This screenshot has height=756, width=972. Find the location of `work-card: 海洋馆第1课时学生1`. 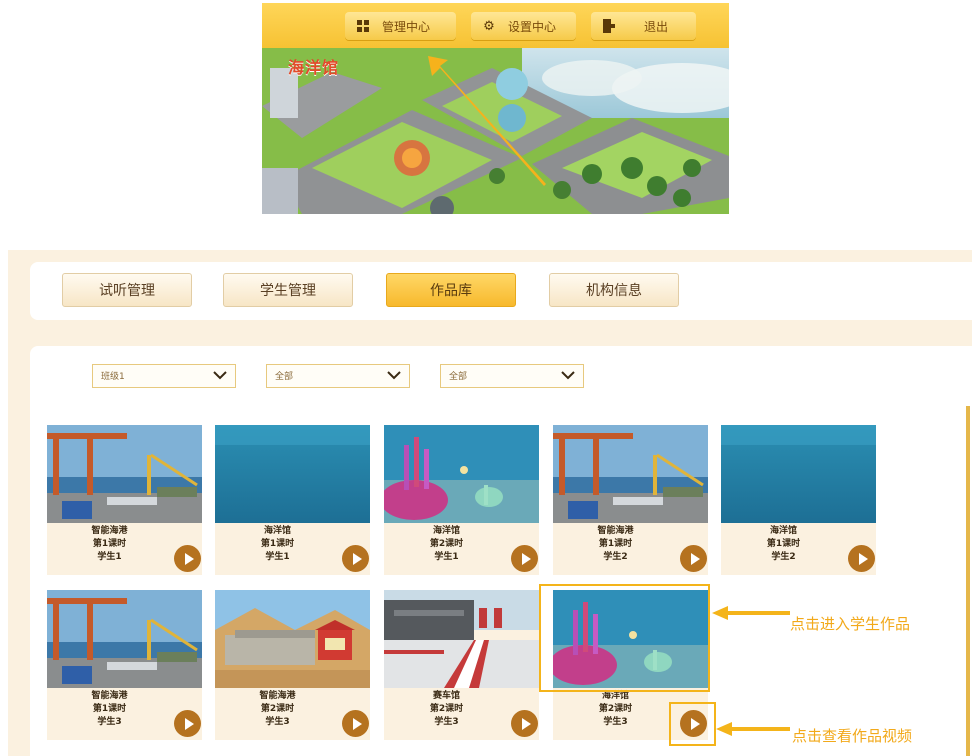

work-card: 海洋馆第1课时学生1 is located at coordinates (292, 500).